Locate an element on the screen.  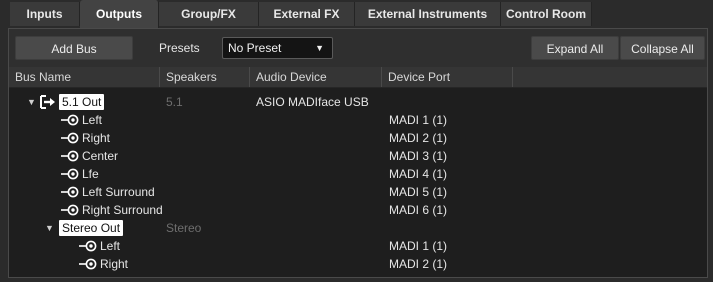
expand-all-button: Expand All is located at coordinates (575, 48).